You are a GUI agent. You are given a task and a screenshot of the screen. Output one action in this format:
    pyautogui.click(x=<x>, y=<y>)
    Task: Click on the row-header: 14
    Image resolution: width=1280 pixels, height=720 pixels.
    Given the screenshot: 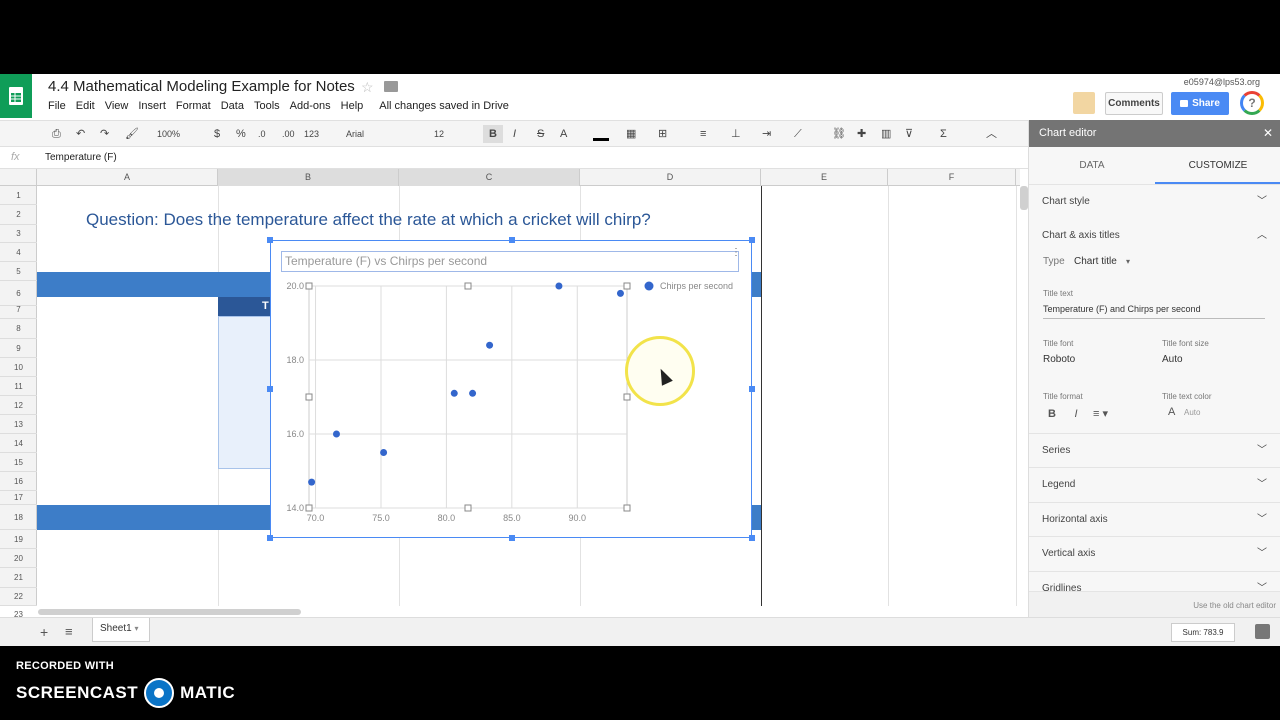 What is the action you would take?
    pyautogui.click(x=18, y=443)
    